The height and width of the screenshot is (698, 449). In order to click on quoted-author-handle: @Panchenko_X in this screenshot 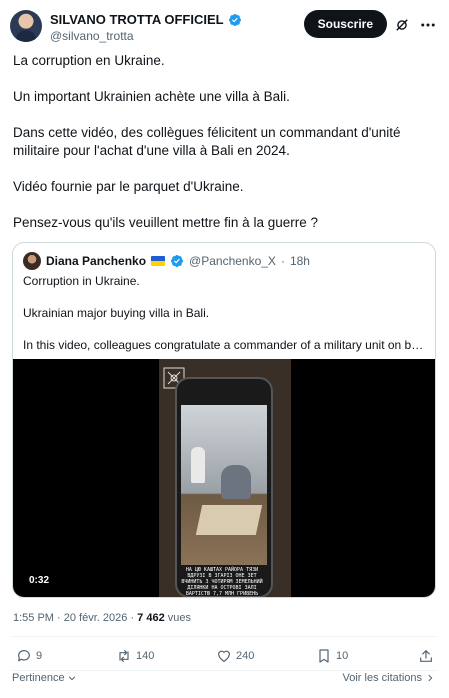, I will do `click(232, 261)`.